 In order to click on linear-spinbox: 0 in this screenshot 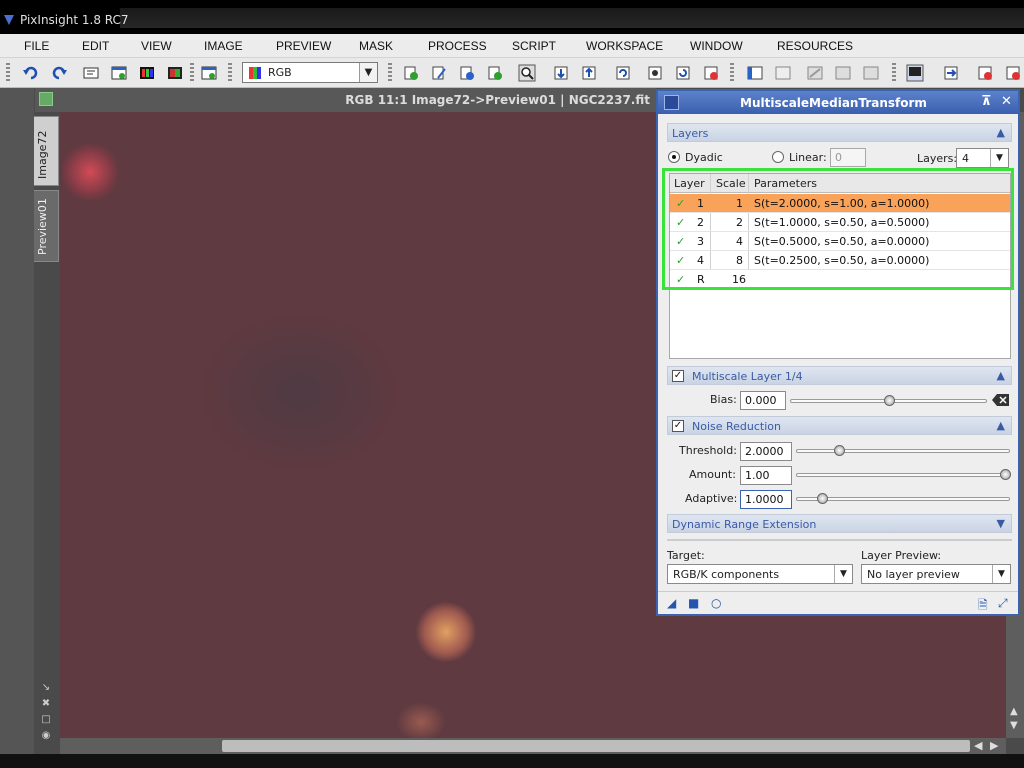, I will do `click(848, 157)`.